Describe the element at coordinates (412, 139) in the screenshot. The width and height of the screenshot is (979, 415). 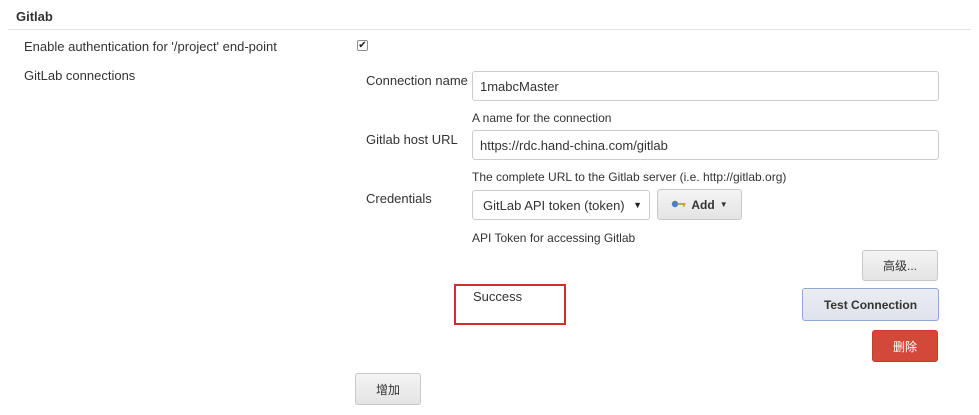
I see `host-url-label: Gitlab host URL` at that location.